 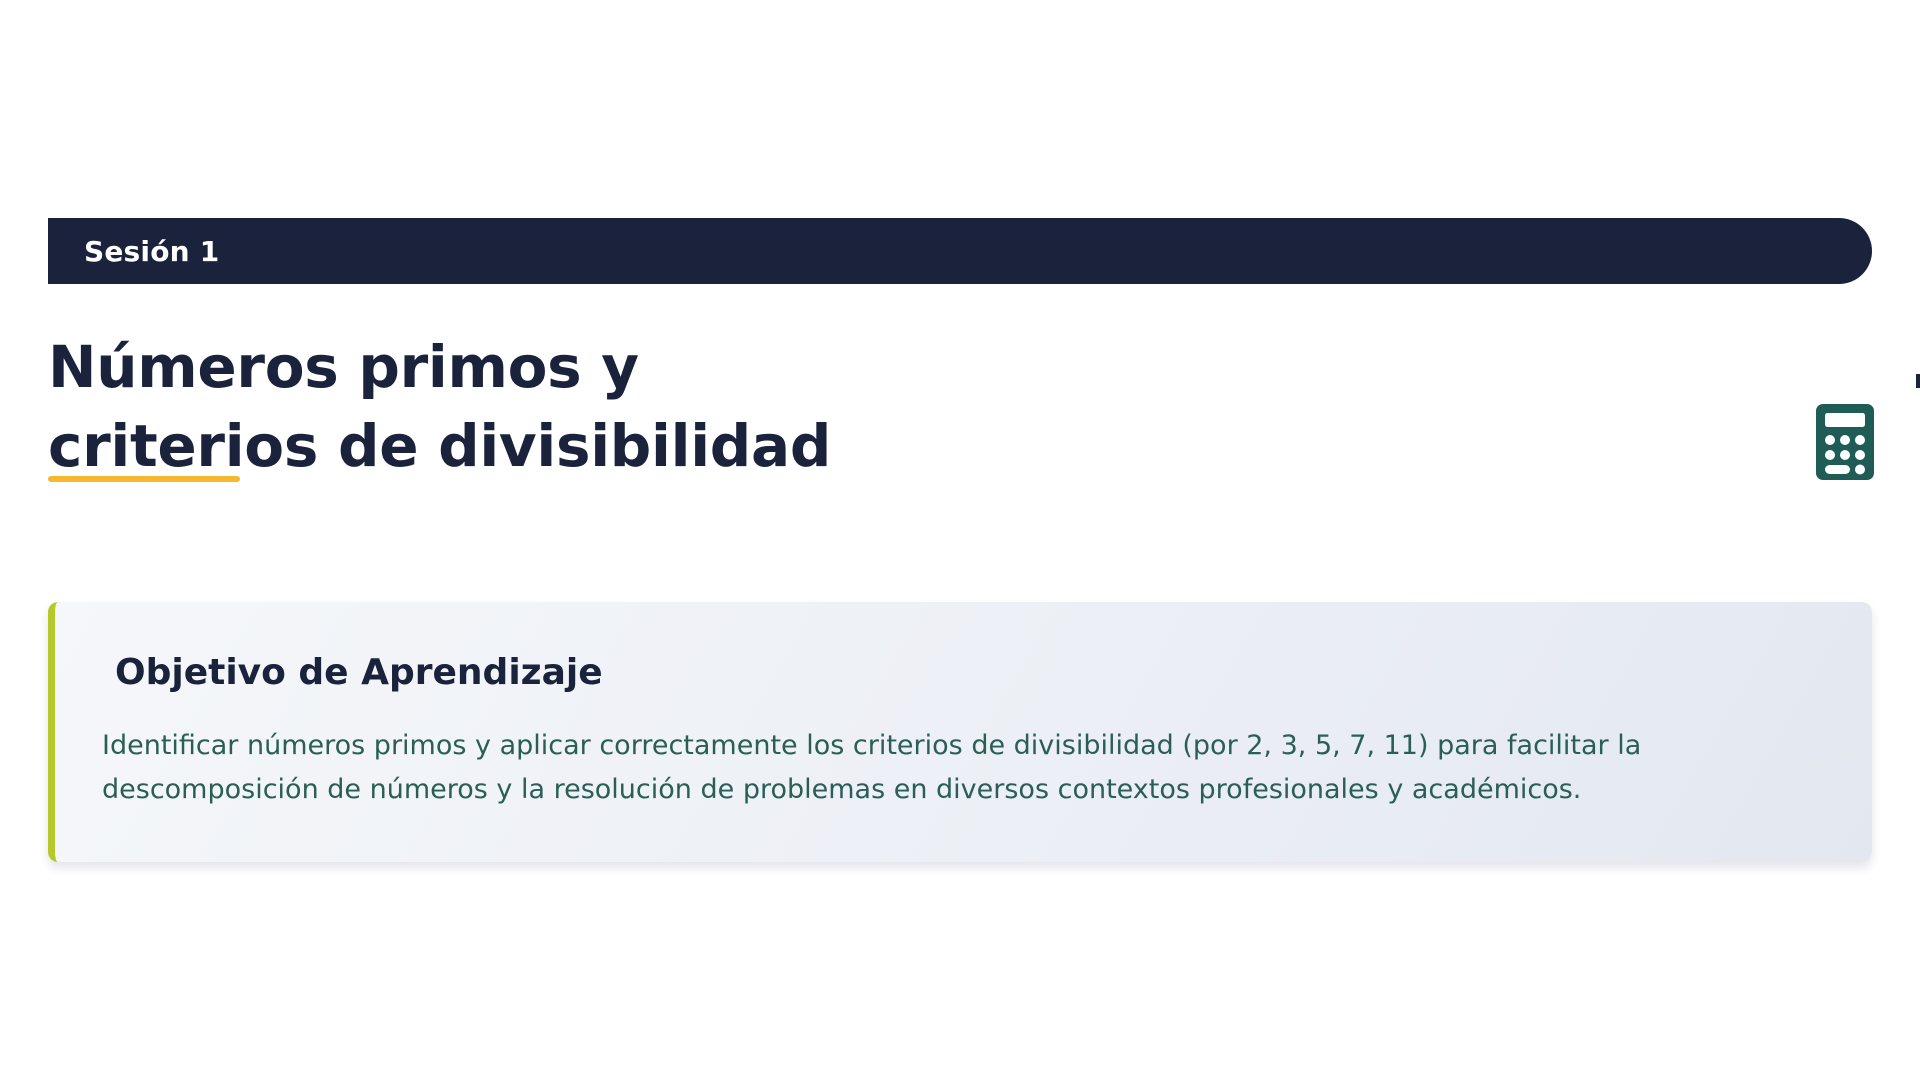 I want to click on title-line-2: criterios de divisibilidad, so click(x=440, y=446).